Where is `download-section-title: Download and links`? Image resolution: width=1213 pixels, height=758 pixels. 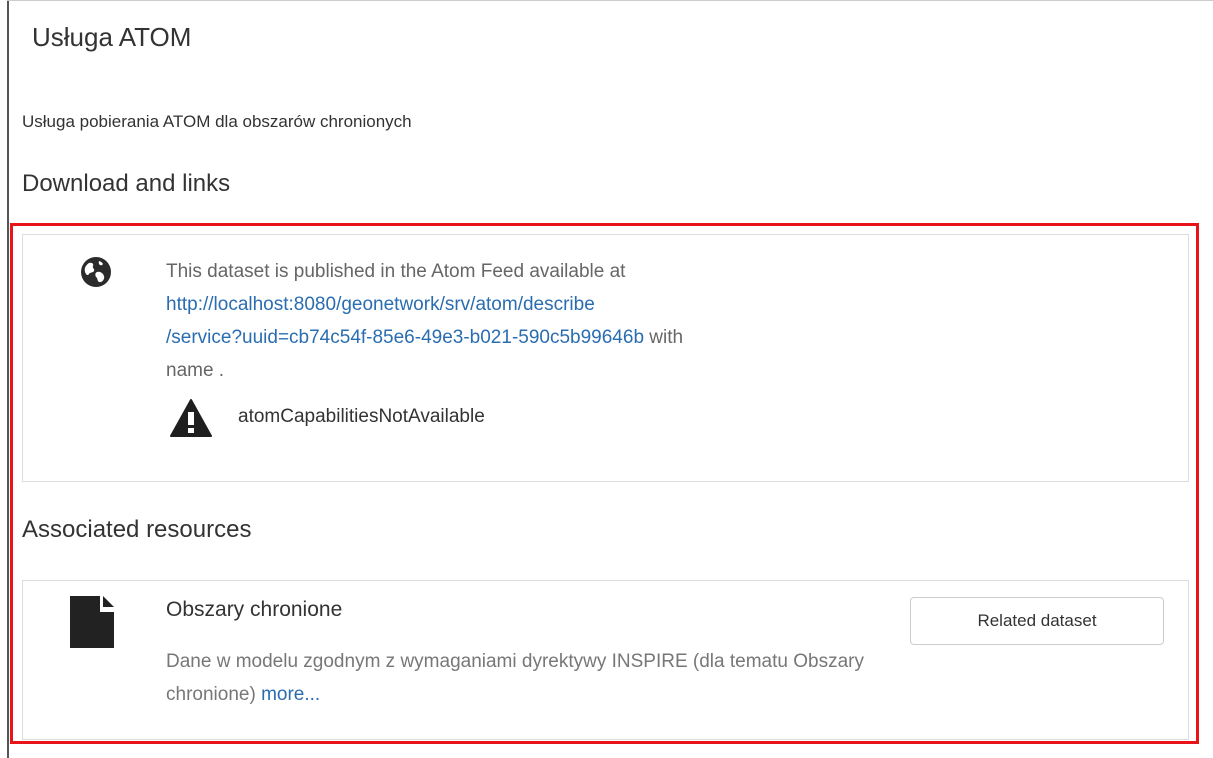 download-section-title: Download and links is located at coordinates (126, 183).